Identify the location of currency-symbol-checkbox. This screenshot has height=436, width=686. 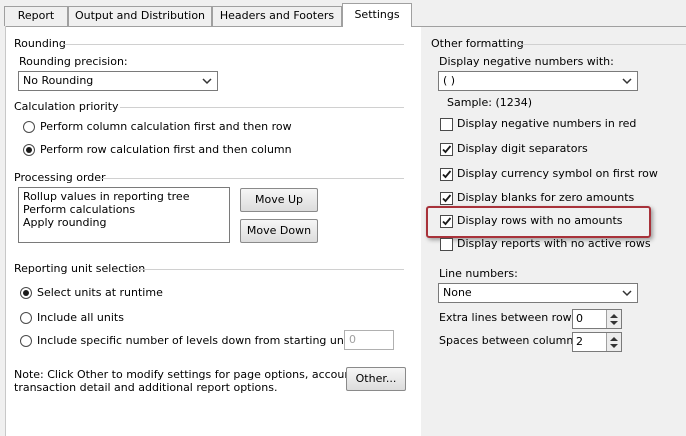
(446, 174).